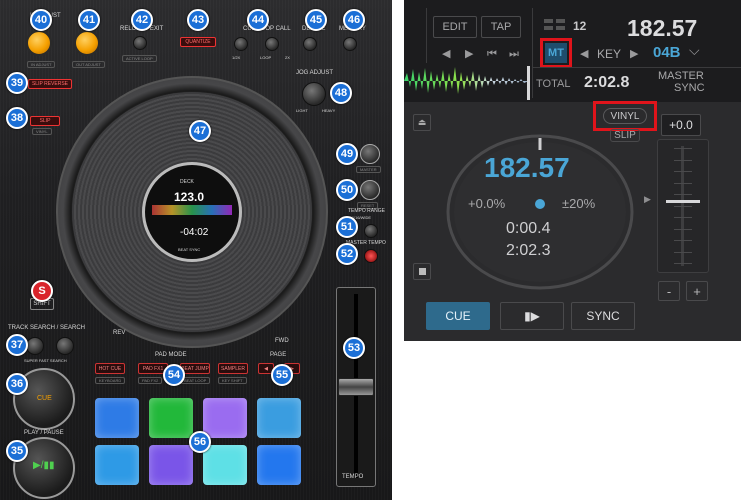 The width and height of the screenshot is (750, 500). Describe the element at coordinates (45, 360) in the screenshot. I see `super-fast-search-label: SUPER FAST SEARCH` at that location.